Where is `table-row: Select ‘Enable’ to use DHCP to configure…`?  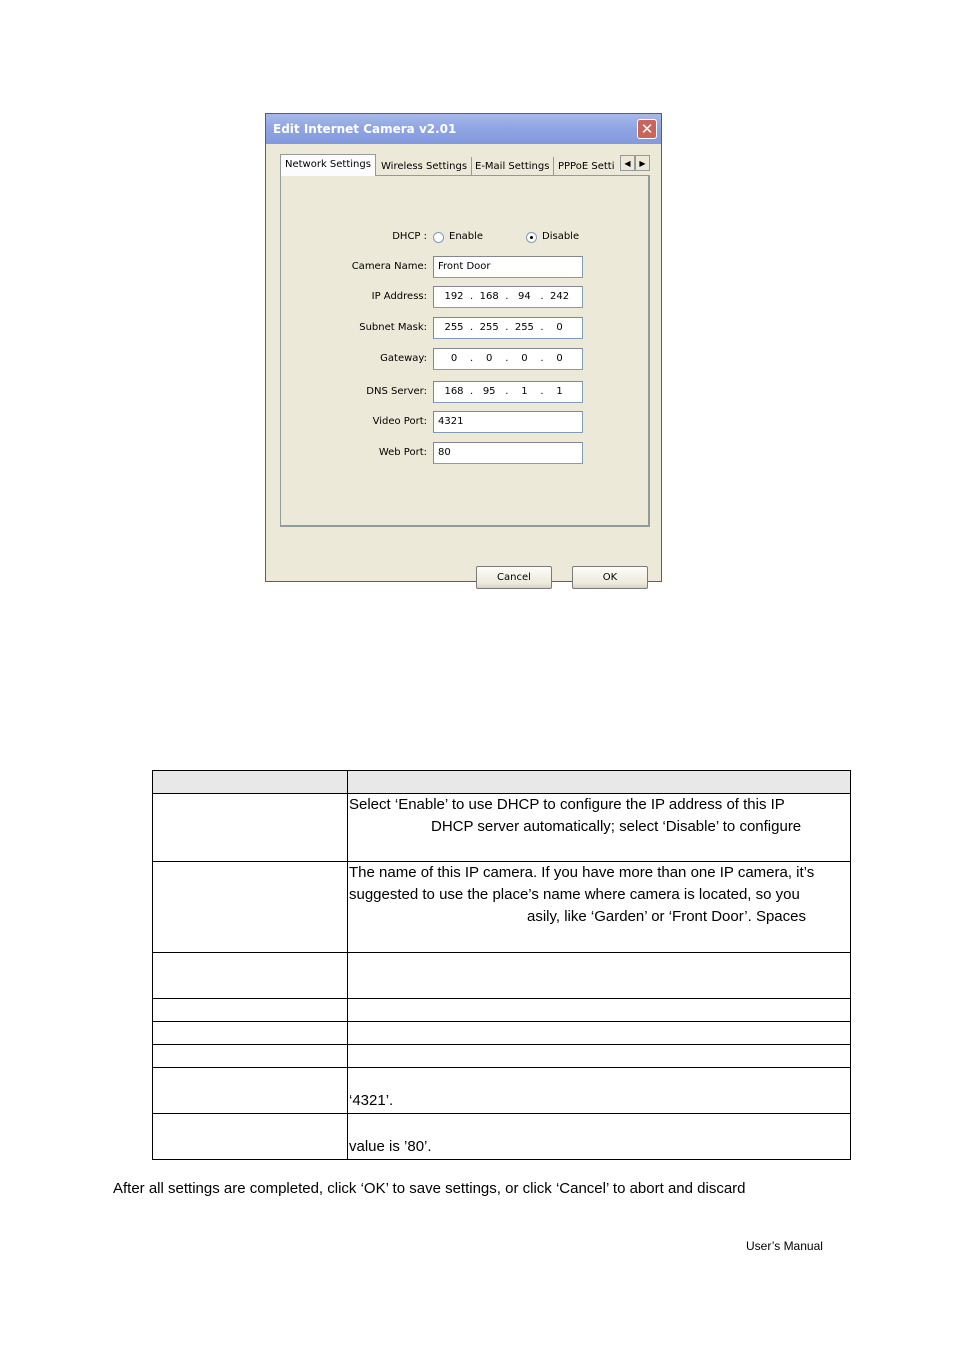 table-row: Select ‘Enable’ to use DHCP to configure… is located at coordinates (501, 827).